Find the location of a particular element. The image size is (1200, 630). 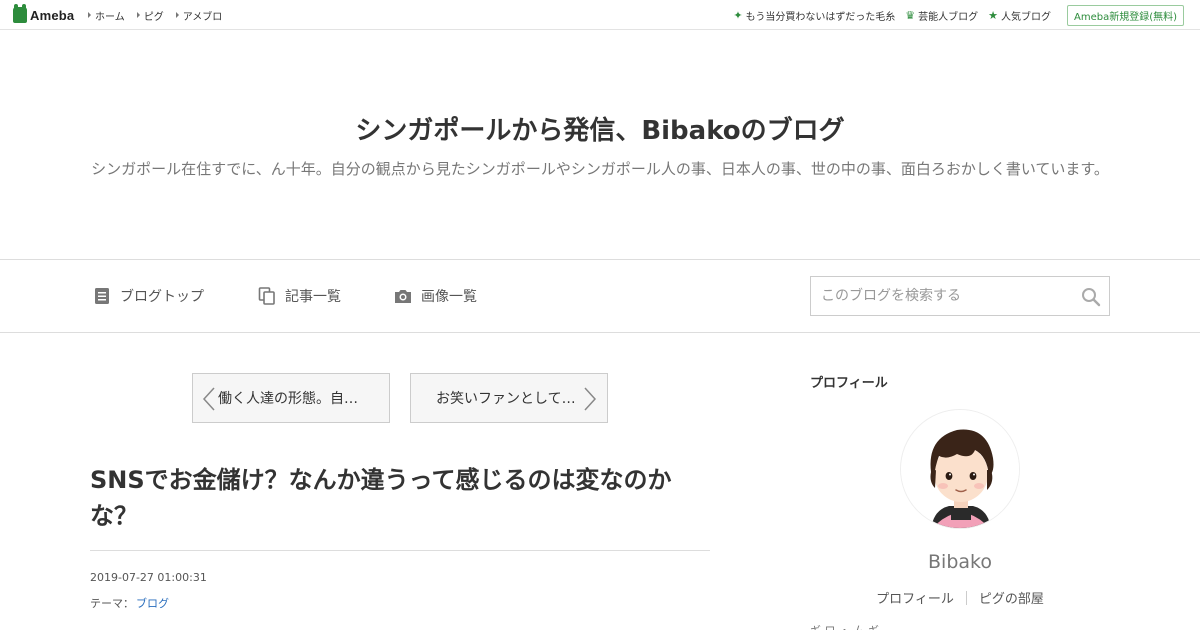

global-nav-home: ホーム is located at coordinates (106, 15).